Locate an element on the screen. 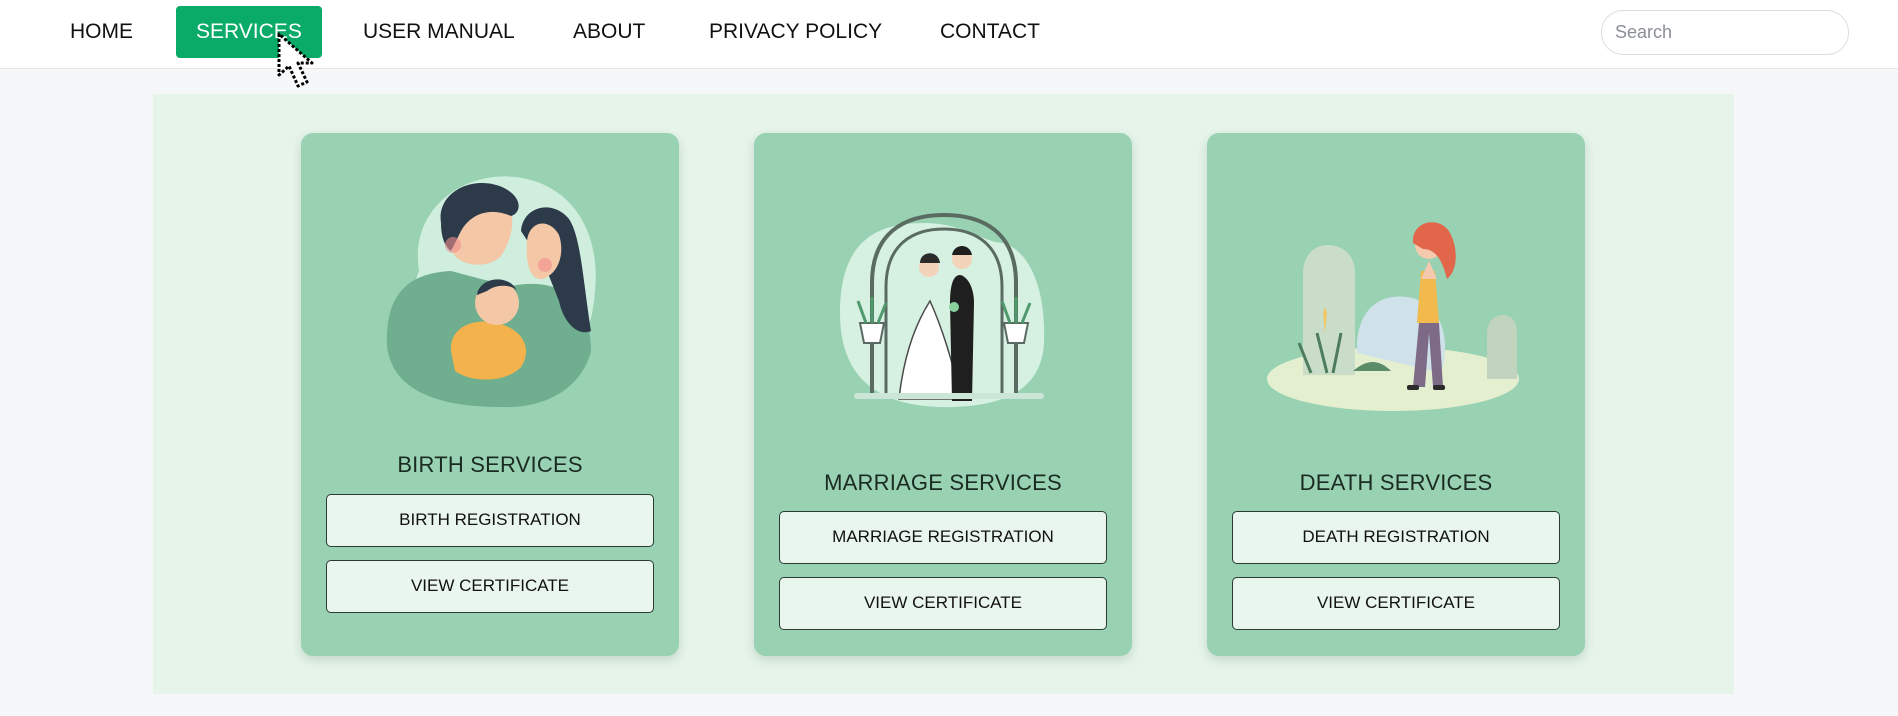 The height and width of the screenshot is (716, 1898). marriage-registration-button: MARRIAGE REGISTRATION is located at coordinates (943, 537).